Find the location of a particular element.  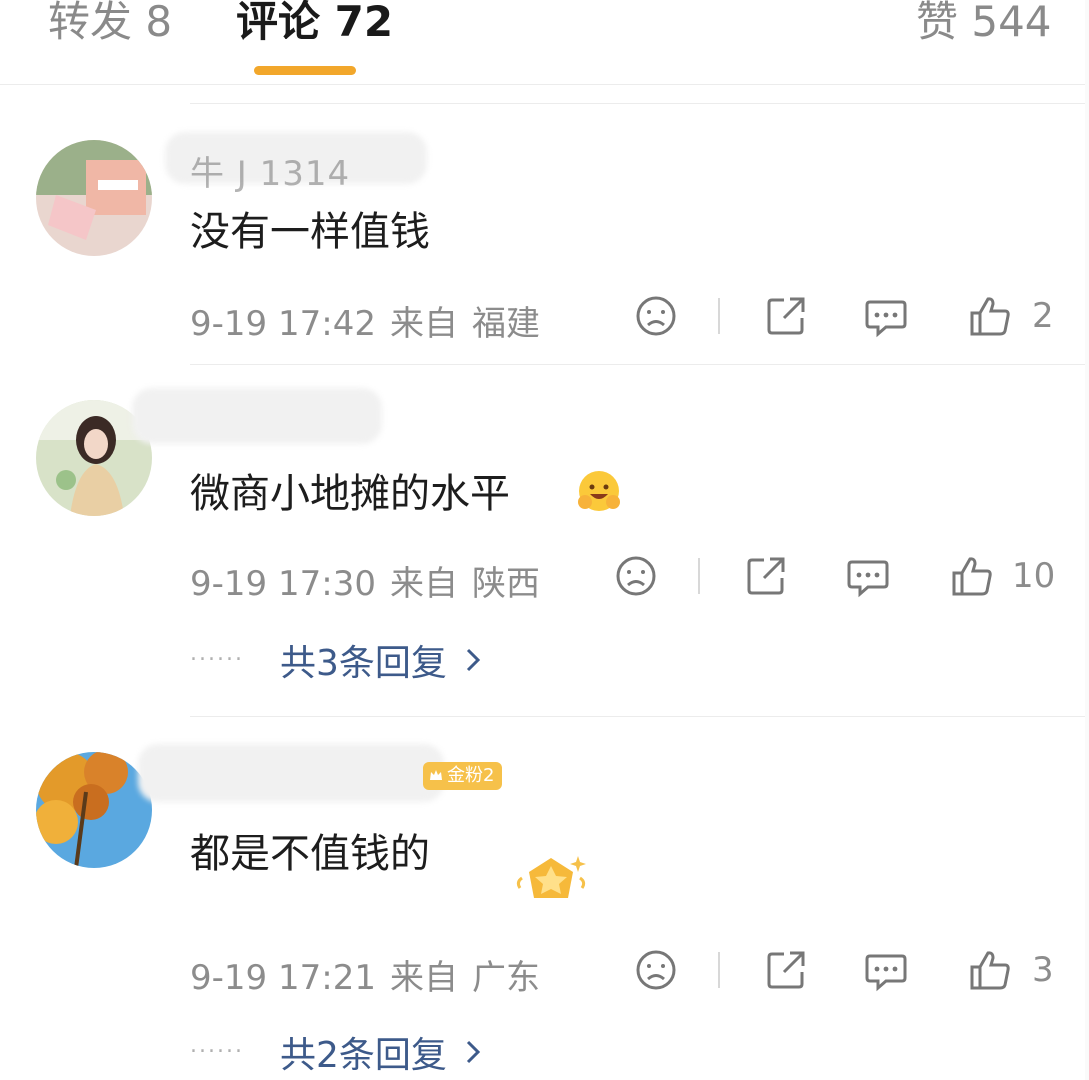

view-replies-row: ······ 共2条回复 is located at coordinates (335, 1052).